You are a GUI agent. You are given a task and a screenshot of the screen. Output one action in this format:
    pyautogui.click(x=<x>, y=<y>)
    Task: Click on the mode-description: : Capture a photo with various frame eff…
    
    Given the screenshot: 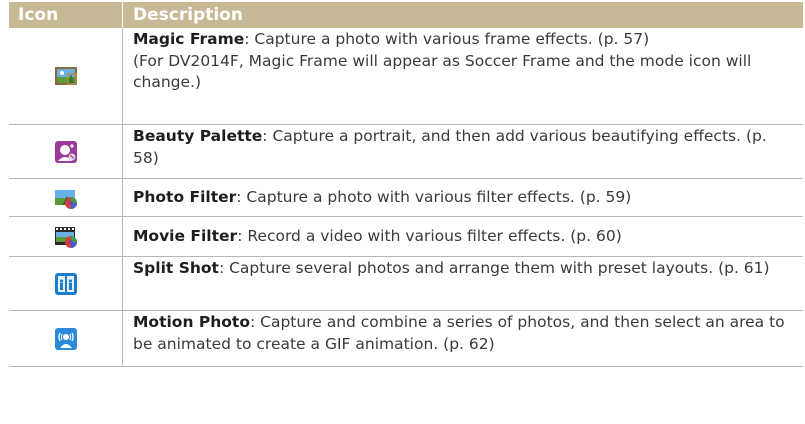 What is the action you would take?
    pyautogui.click(x=447, y=39)
    